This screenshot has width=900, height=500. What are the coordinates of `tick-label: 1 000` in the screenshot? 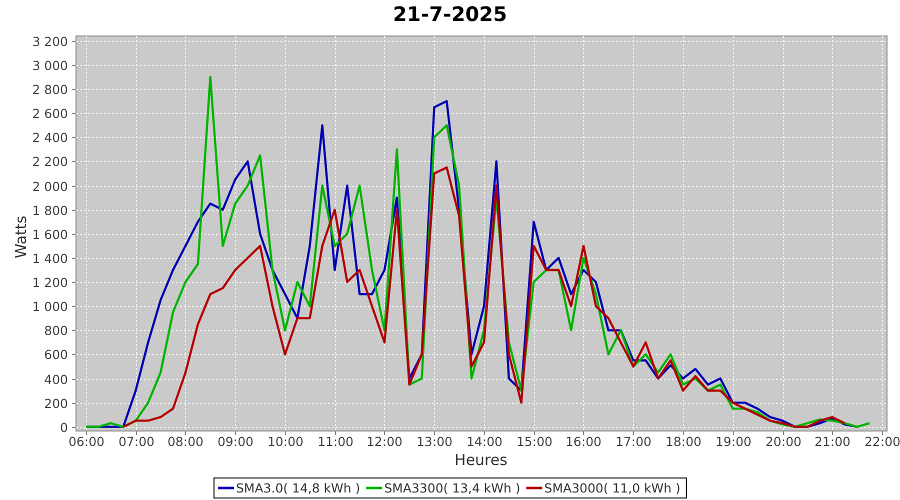 It's located at (50, 306).